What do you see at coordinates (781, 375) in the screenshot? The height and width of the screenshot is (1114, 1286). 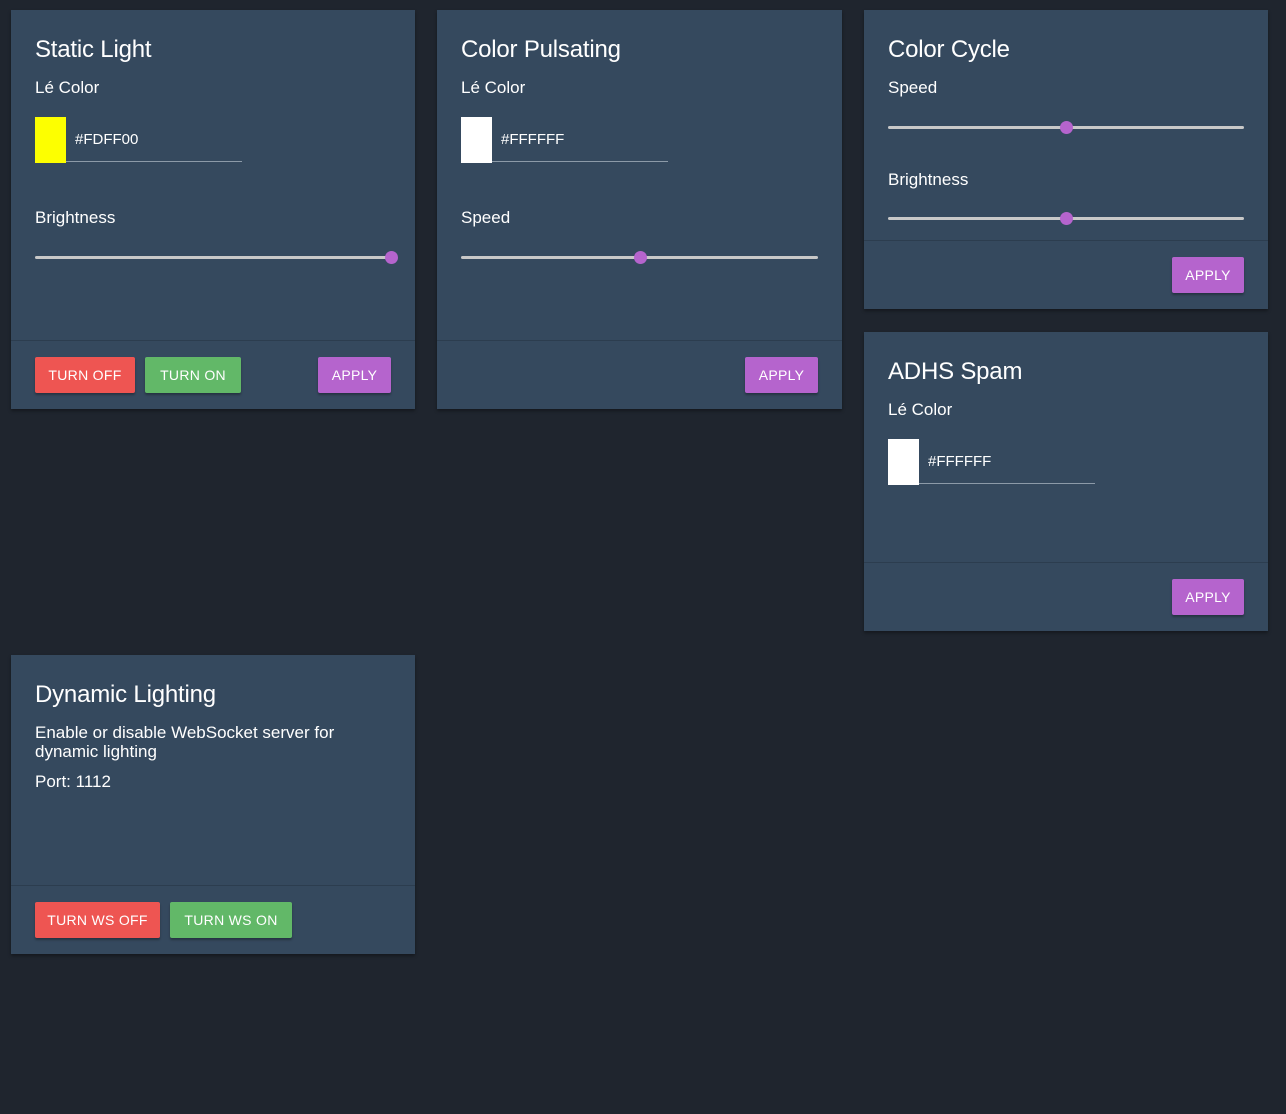 I see `color-pulsating-apply-button: APPLY` at bounding box center [781, 375].